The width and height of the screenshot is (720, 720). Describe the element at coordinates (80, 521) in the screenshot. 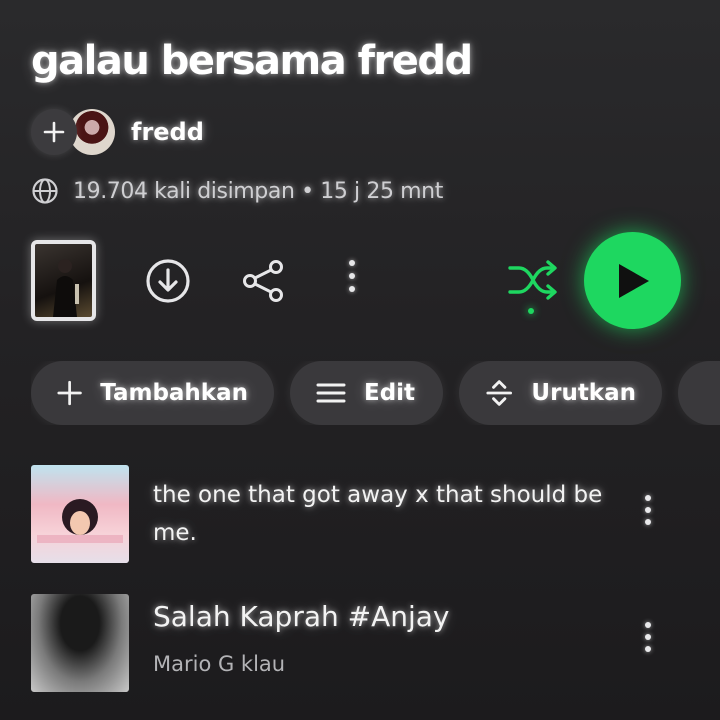

I see `album-art-icon` at that location.